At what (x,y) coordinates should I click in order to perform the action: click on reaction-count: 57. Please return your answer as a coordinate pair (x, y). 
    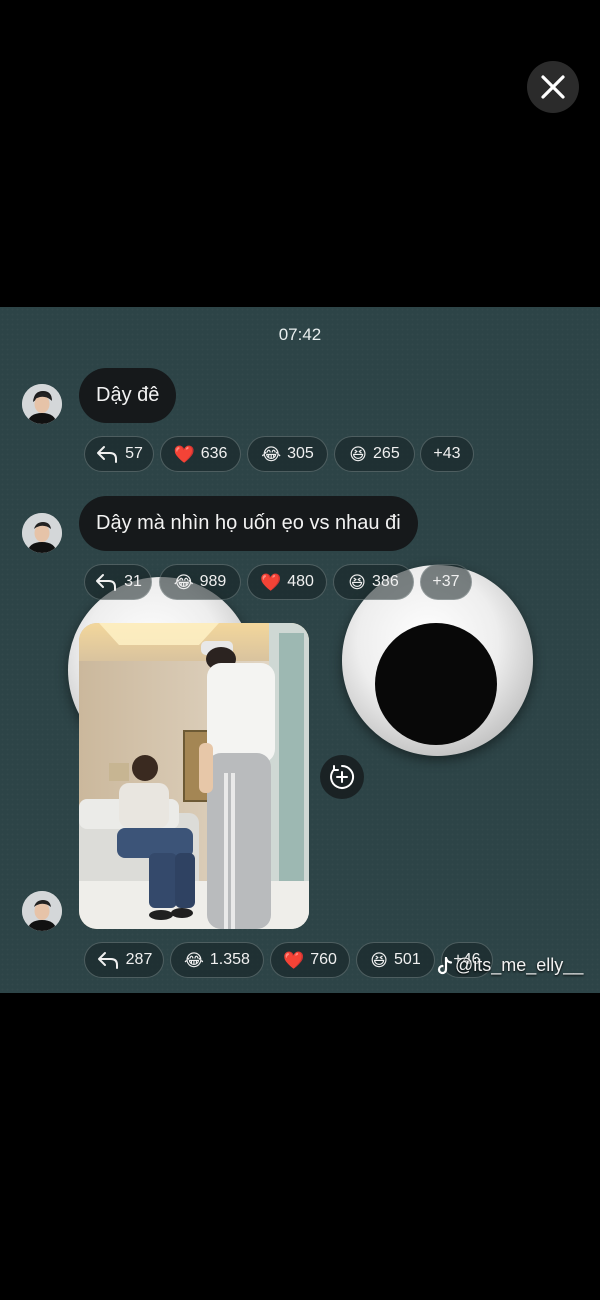
    Looking at the image, I should click on (134, 453).